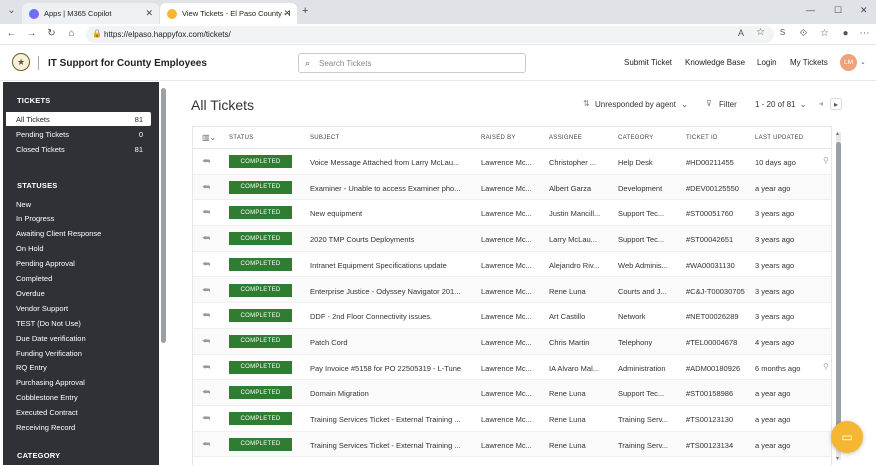 Image resolution: width=876 pixels, height=465 pixels. Describe the element at coordinates (78, 428) in the screenshot. I see `sidebar-item-status: Receiving Record` at that location.